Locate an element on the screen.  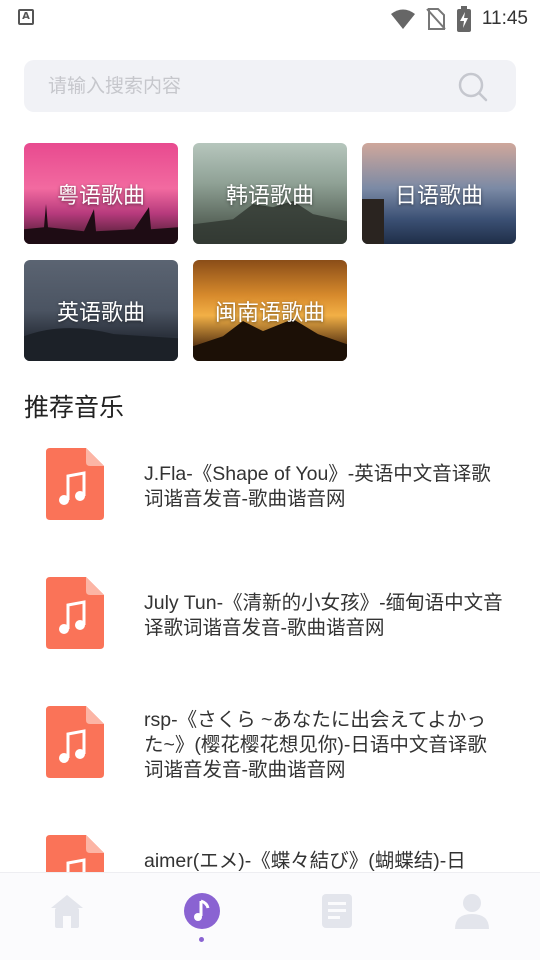
status-icons: 11:45 is located at coordinates (459, 19).